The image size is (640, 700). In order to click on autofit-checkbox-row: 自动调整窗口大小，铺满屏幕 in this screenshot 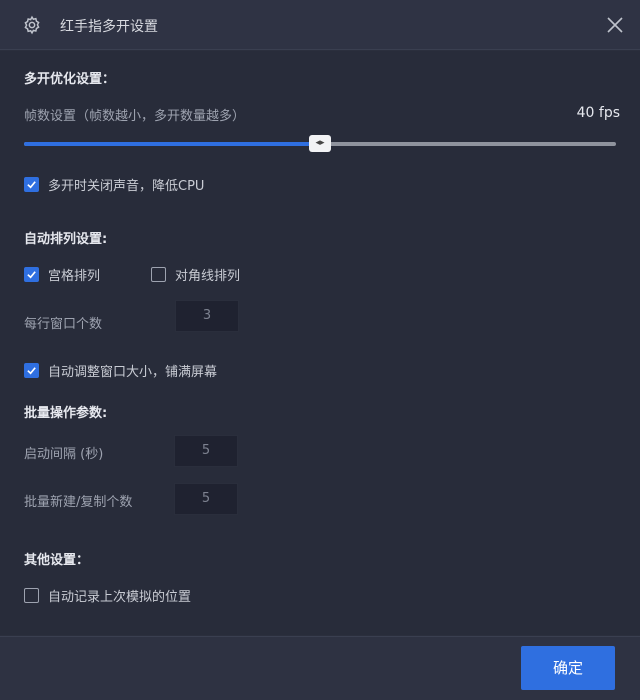, I will do `click(121, 370)`.